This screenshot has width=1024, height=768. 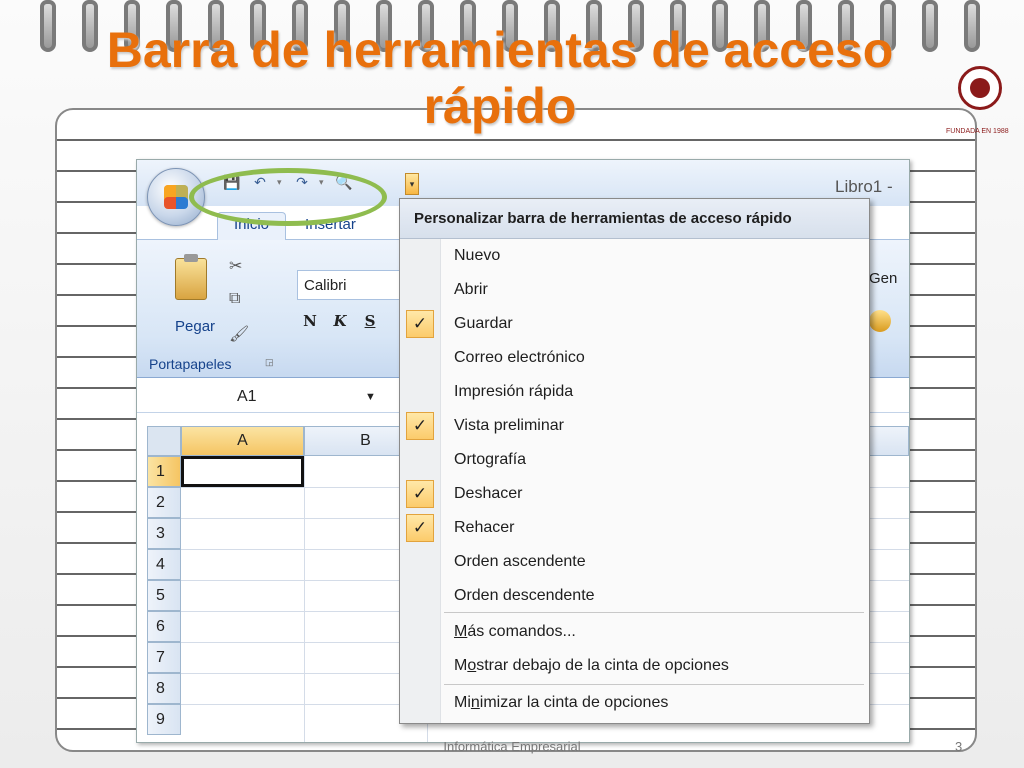 What do you see at coordinates (247, 396) in the screenshot?
I see `name-box-value: A1` at bounding box center [247, 396].